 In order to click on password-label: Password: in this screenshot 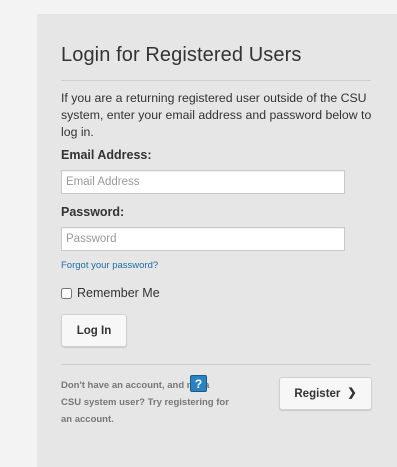, I will do `click(93, 212)`.